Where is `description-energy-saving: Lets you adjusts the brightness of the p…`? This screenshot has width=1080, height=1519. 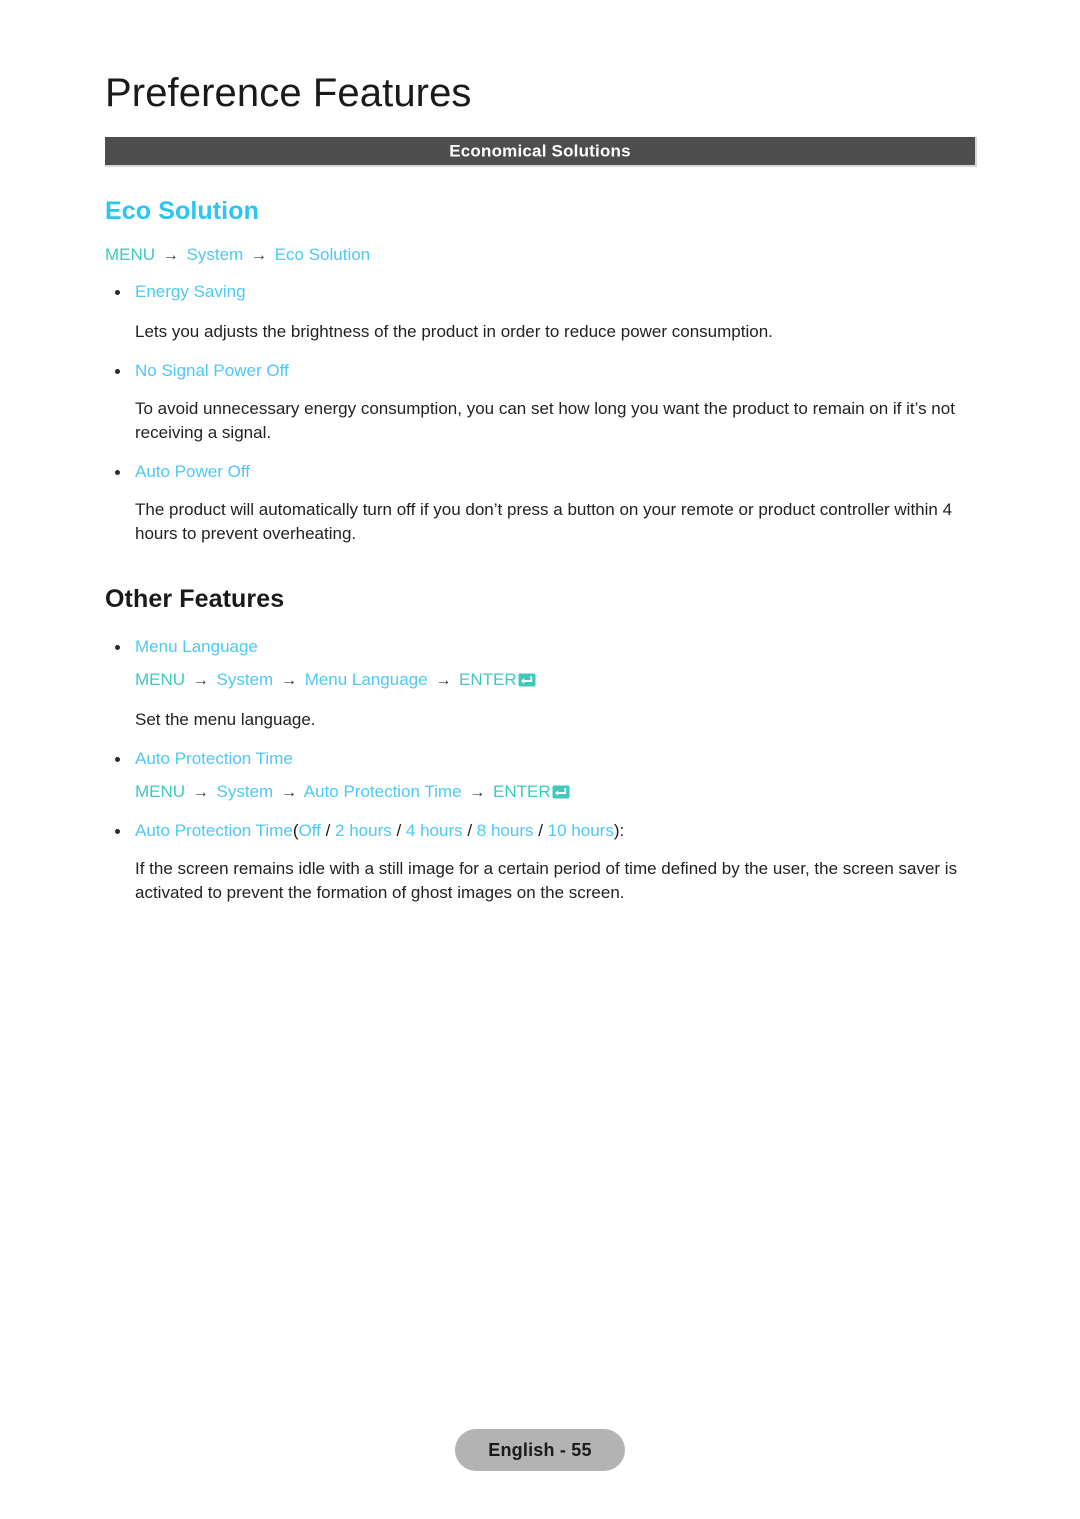
description-energy-saving: Lets you adjusts the brightness of the p… is located at coordinates (454, 331).